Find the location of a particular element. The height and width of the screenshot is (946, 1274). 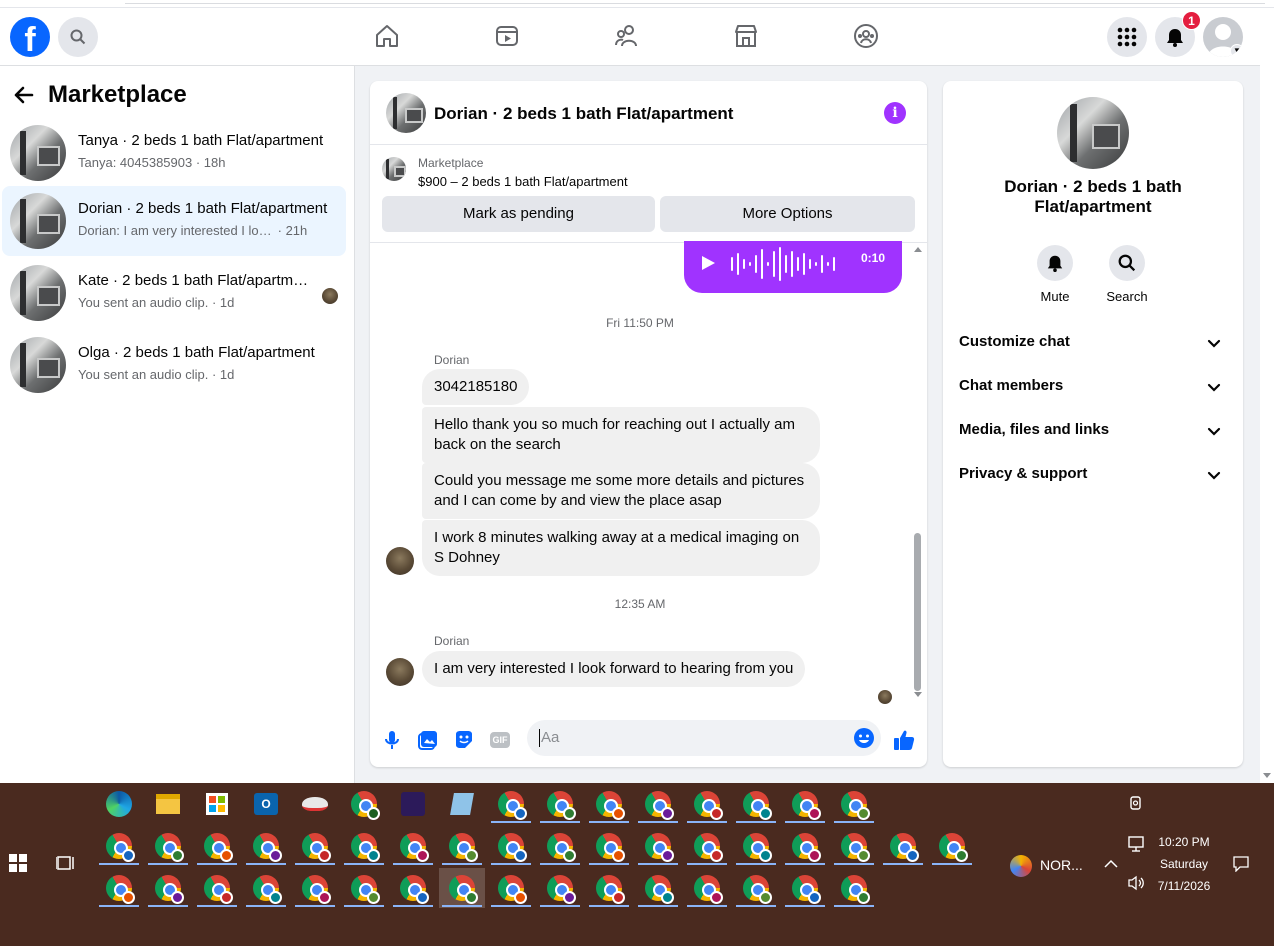

home-icon is located at coordinates (387, 36).